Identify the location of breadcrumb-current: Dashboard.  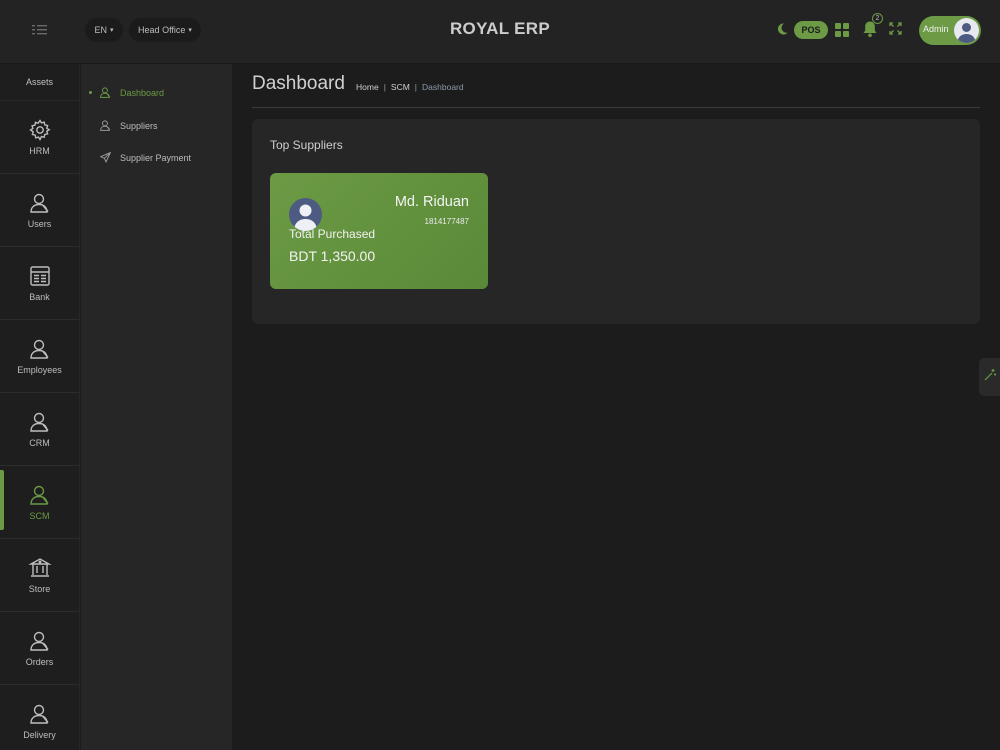
(443, 87).